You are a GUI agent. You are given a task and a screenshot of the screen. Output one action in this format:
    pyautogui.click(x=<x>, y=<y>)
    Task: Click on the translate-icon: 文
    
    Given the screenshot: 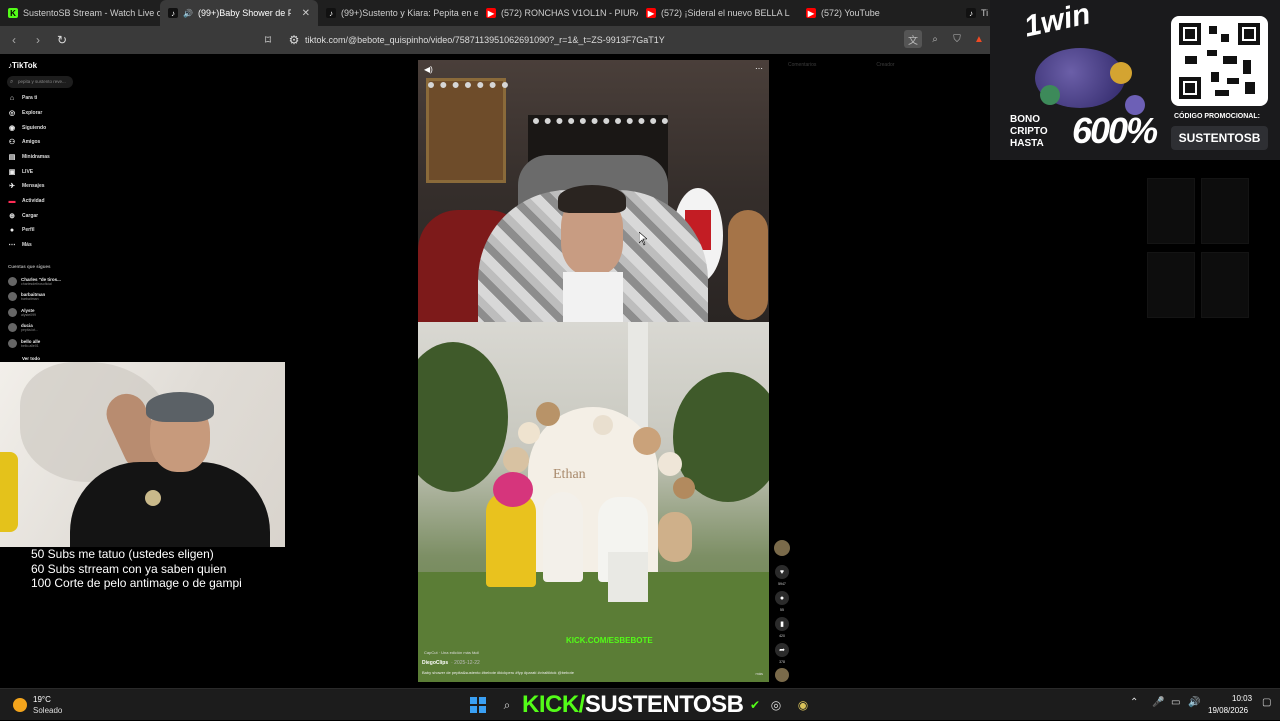 What is the action you would take?
    pyautogui.click(x=913, y=39)
    